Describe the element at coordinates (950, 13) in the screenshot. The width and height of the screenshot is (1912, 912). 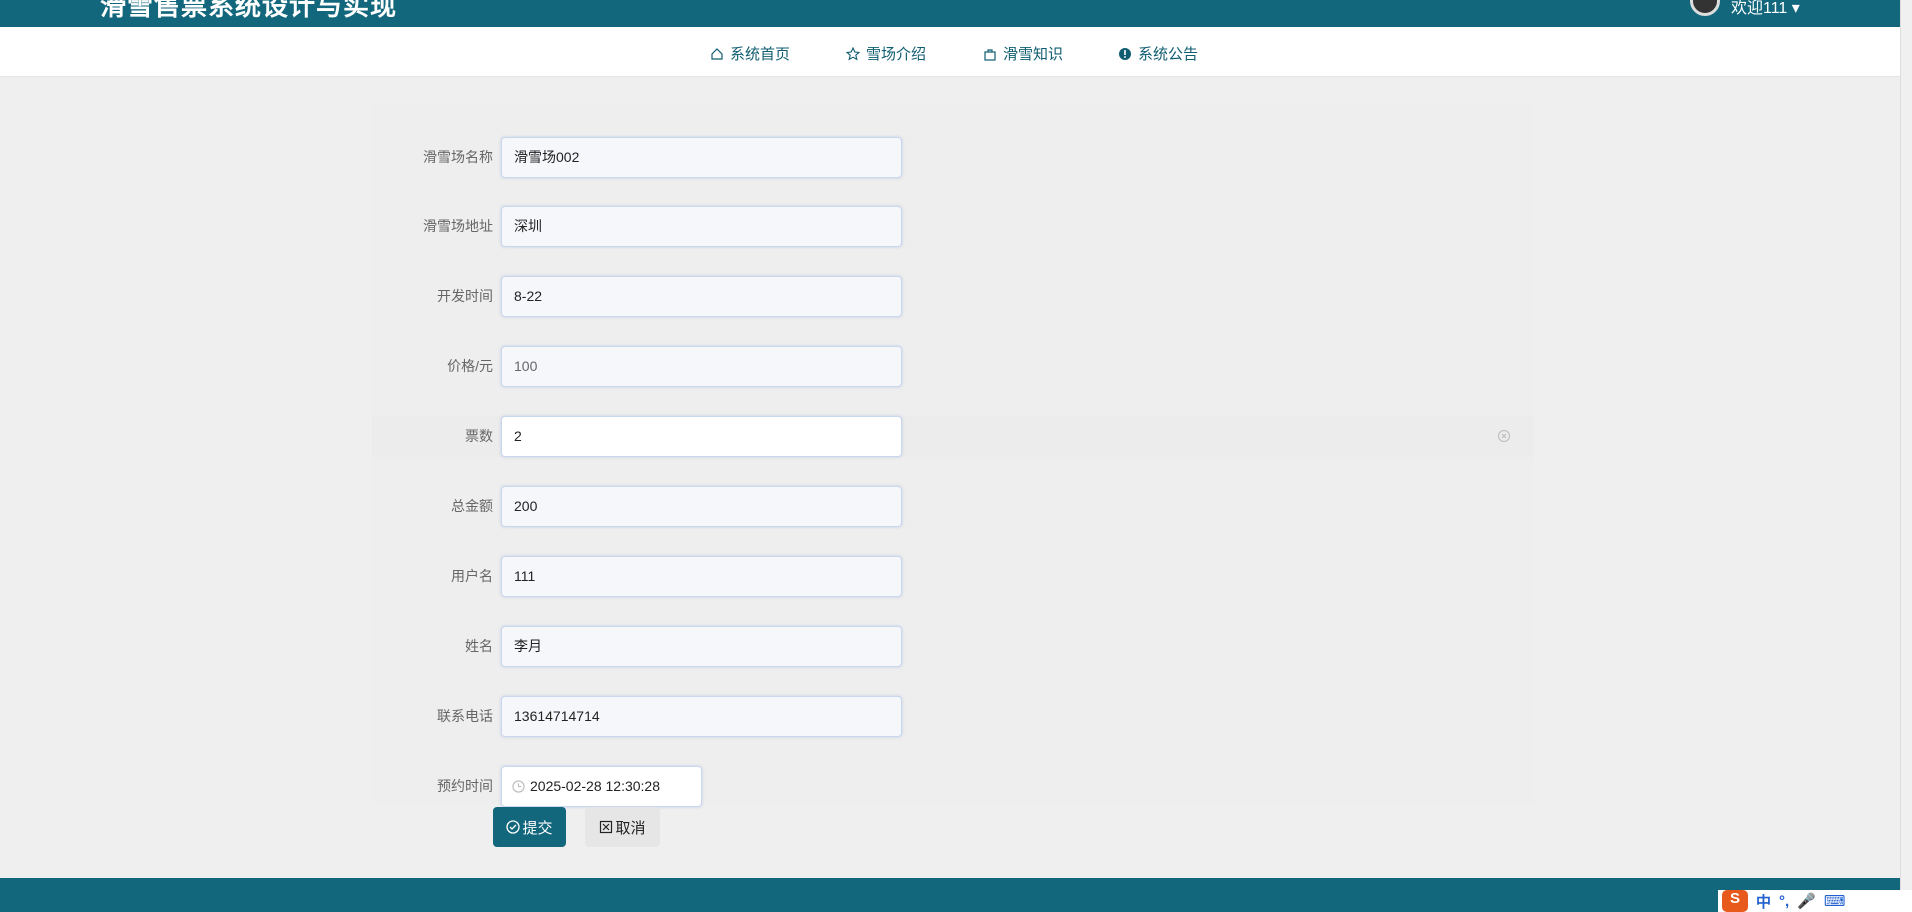
I see `top-header: 滑雪售票系统设计与实现 欢迎111 ▾` at that location.